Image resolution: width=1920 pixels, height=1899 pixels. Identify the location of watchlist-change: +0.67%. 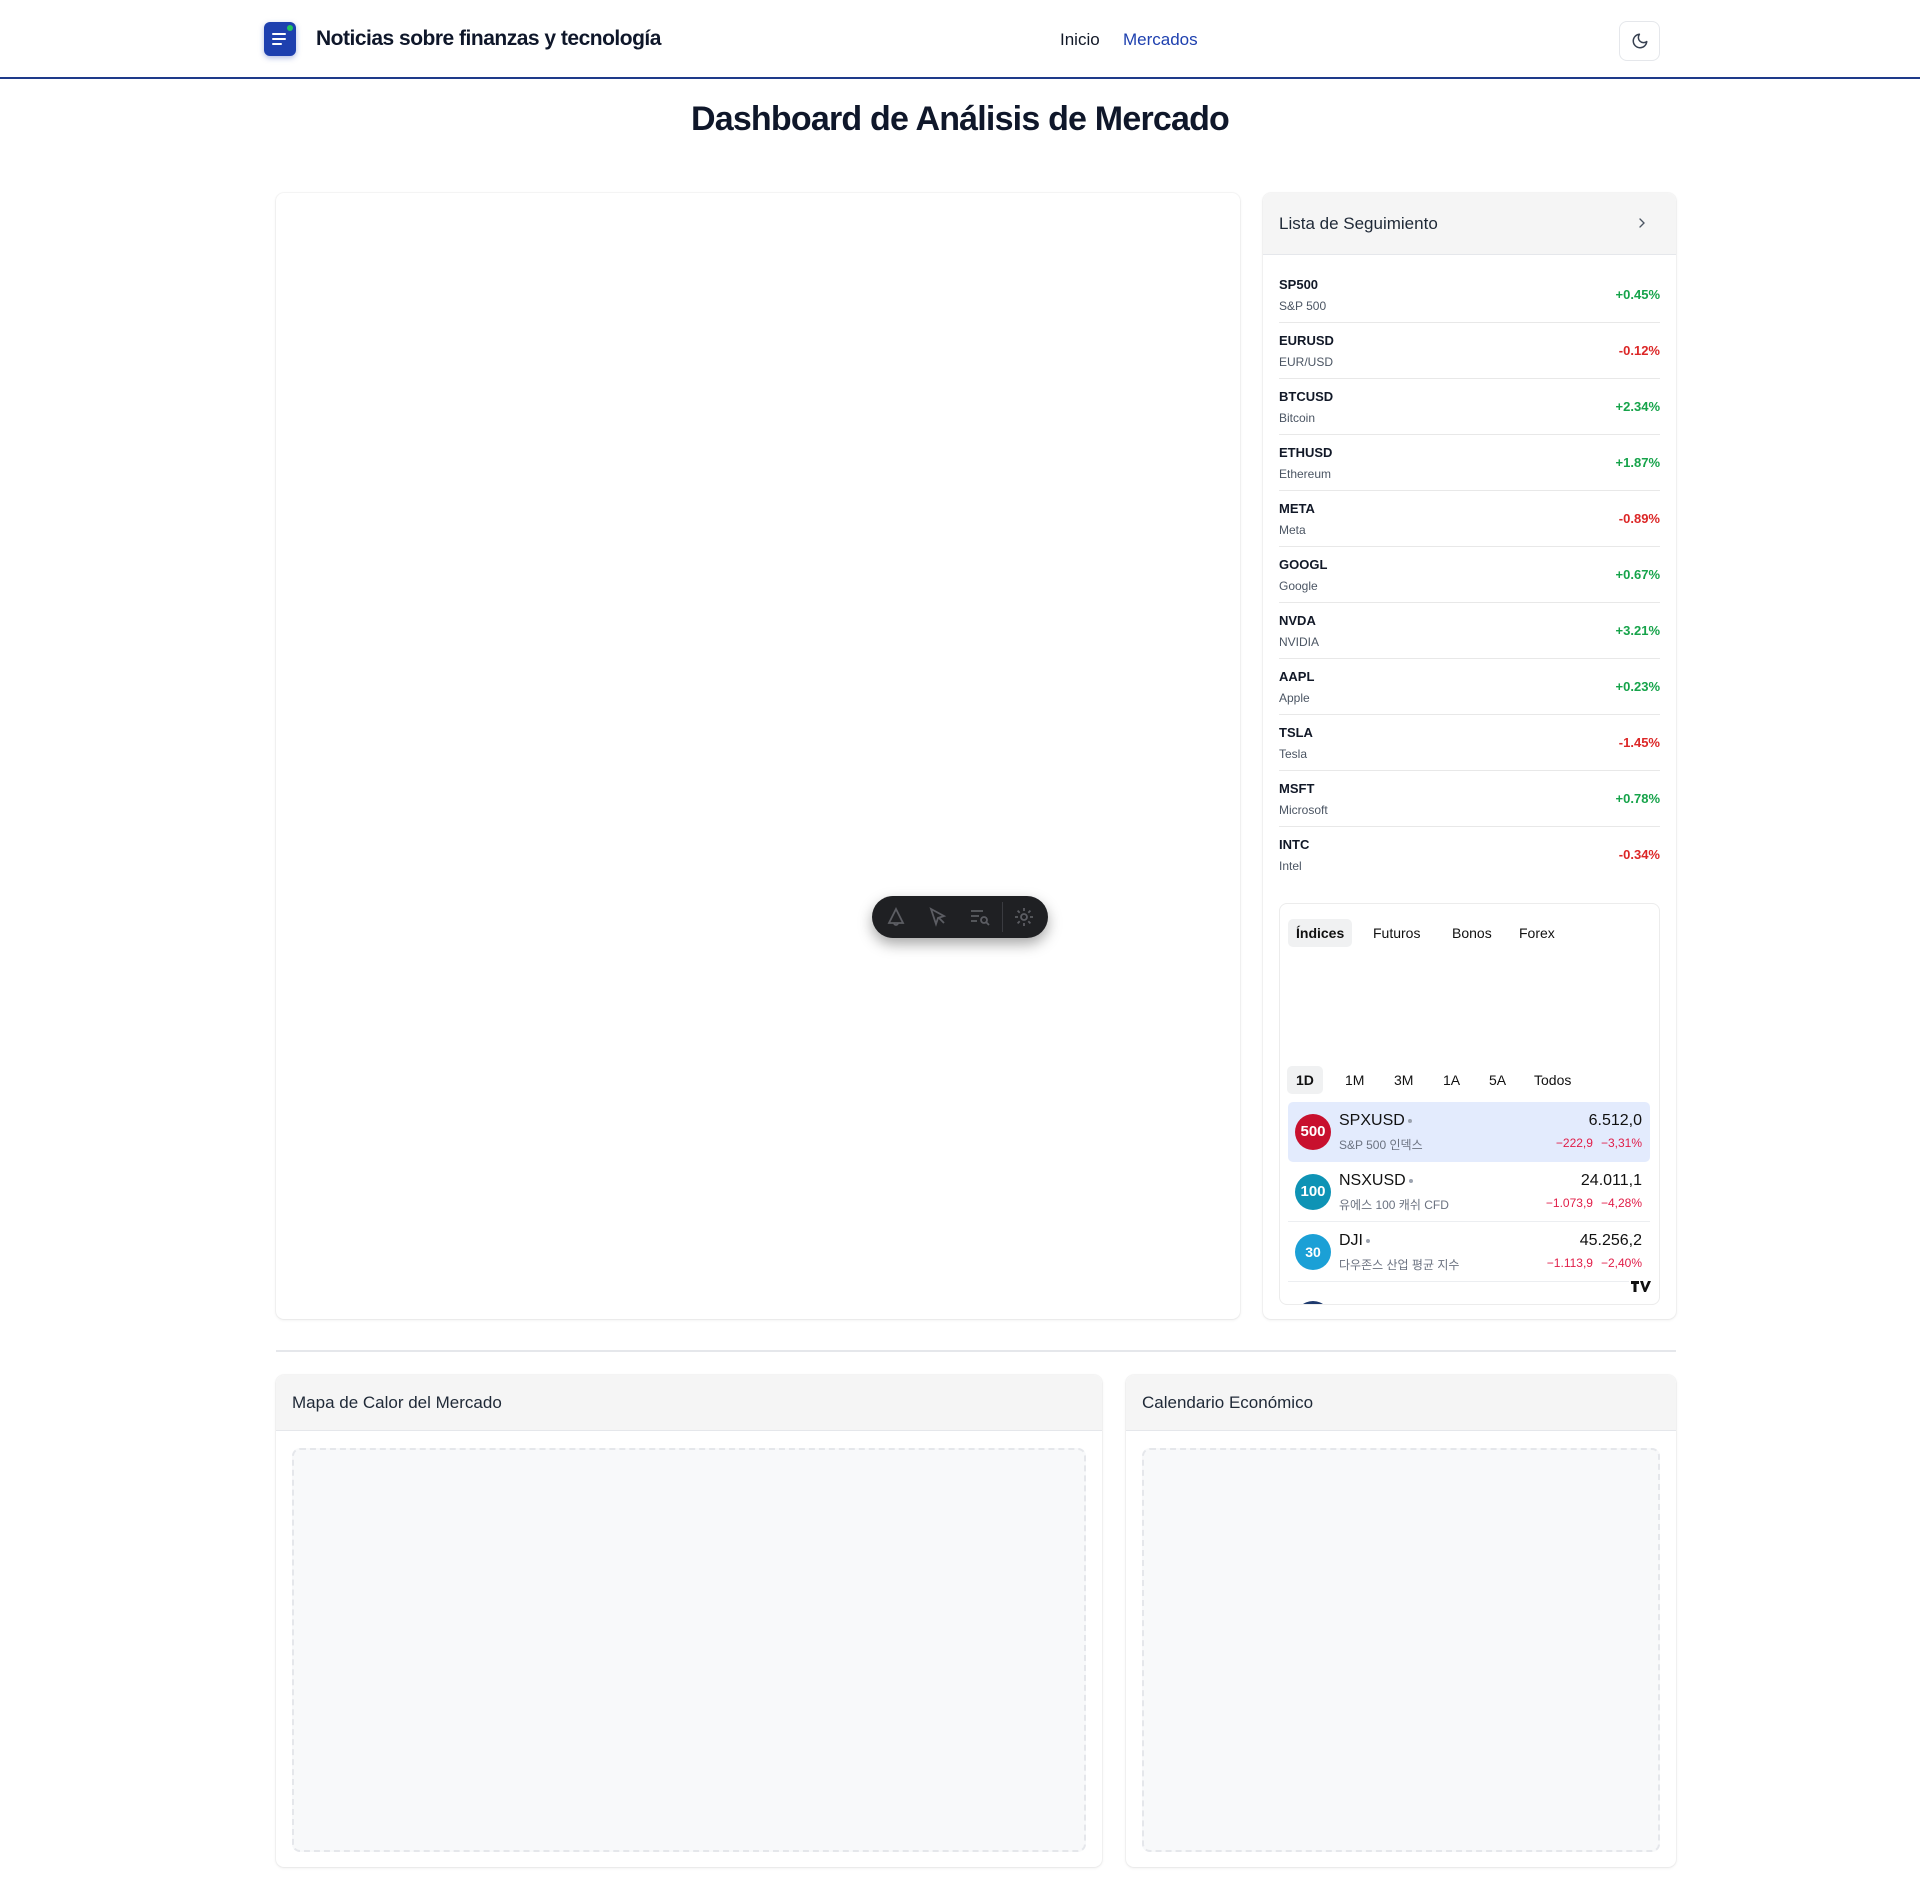
(1637, 574).